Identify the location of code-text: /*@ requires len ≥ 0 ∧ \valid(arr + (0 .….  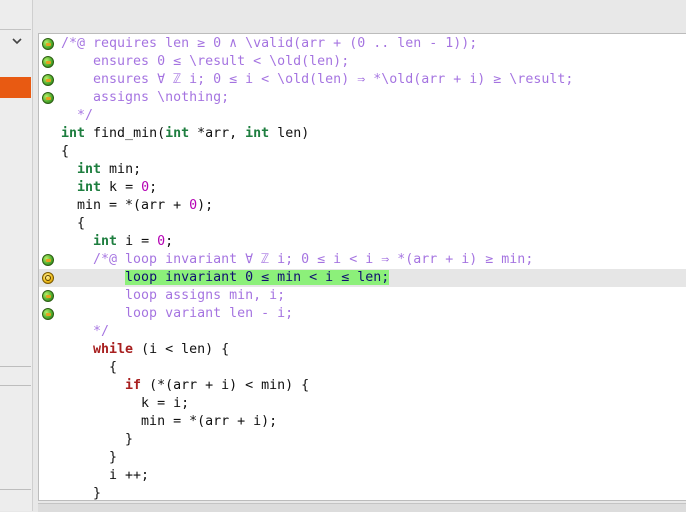
(269, 44).